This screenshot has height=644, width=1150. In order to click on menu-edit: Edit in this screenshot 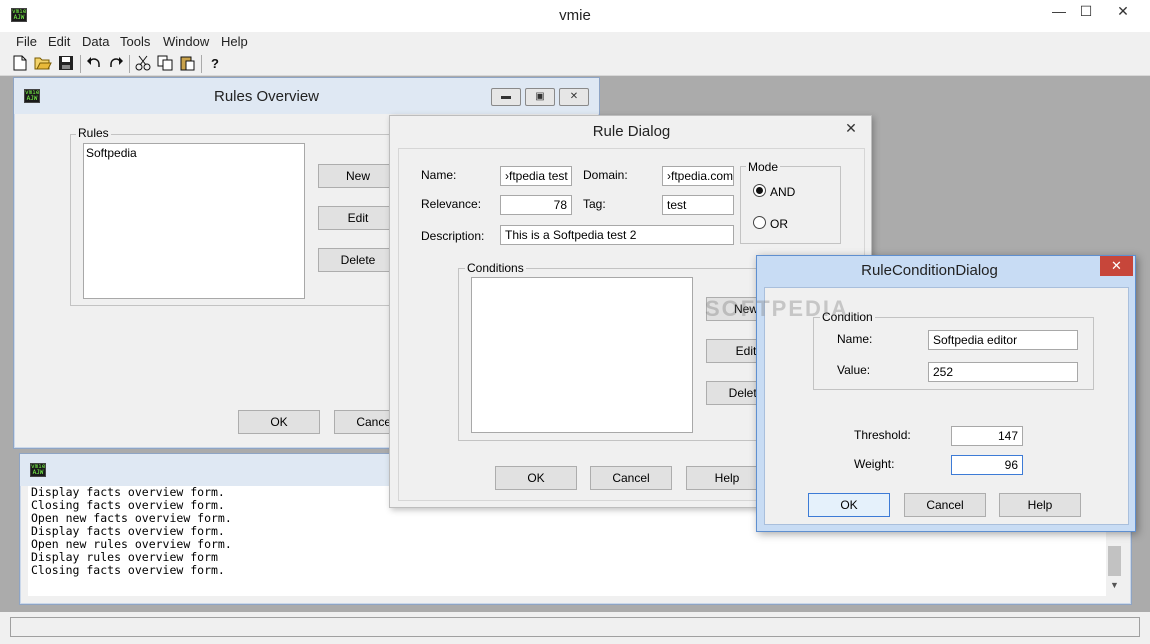, I will do `click(59, 41)`.